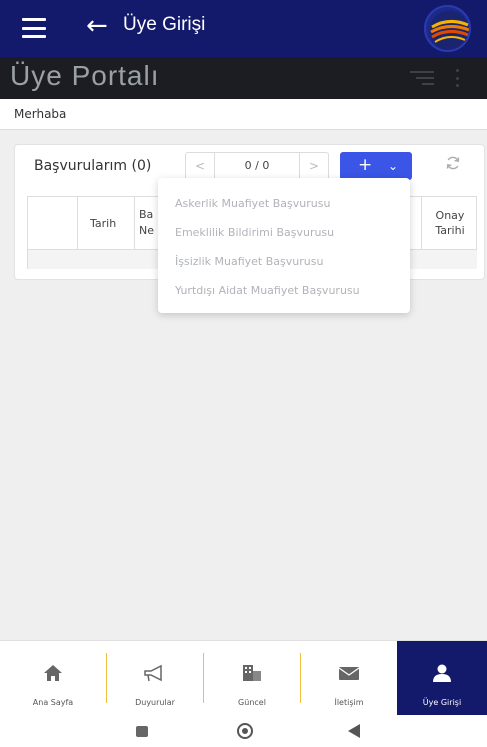  I want to click on table-header-select, so click(53, 223).